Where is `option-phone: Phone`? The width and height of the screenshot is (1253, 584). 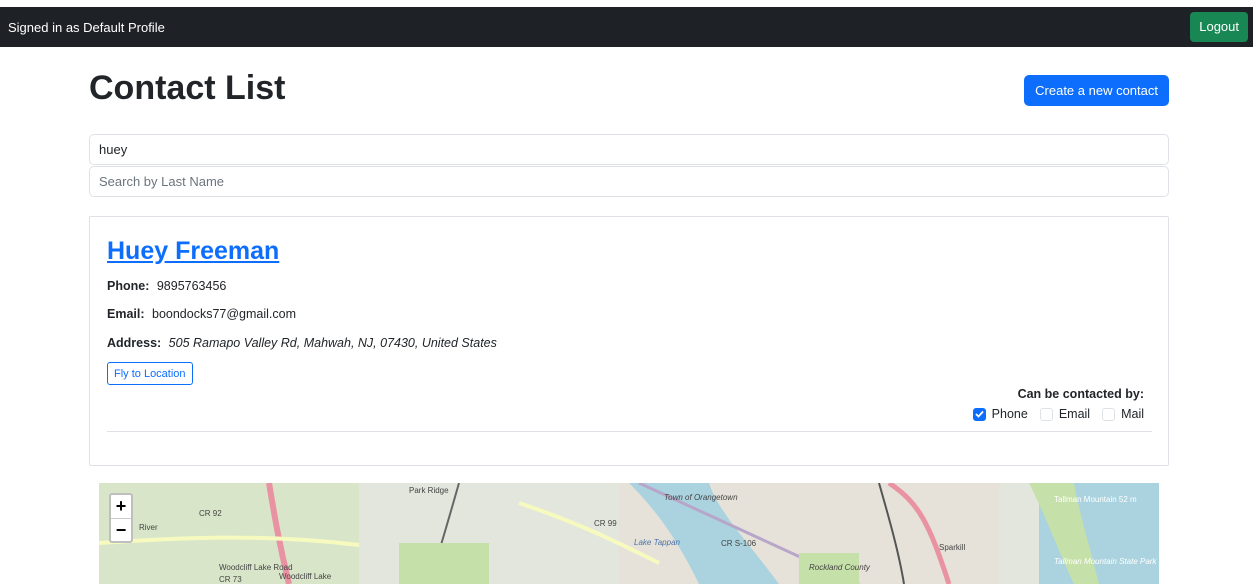 option-phone: Phone is located at coordinates (1000, 414).